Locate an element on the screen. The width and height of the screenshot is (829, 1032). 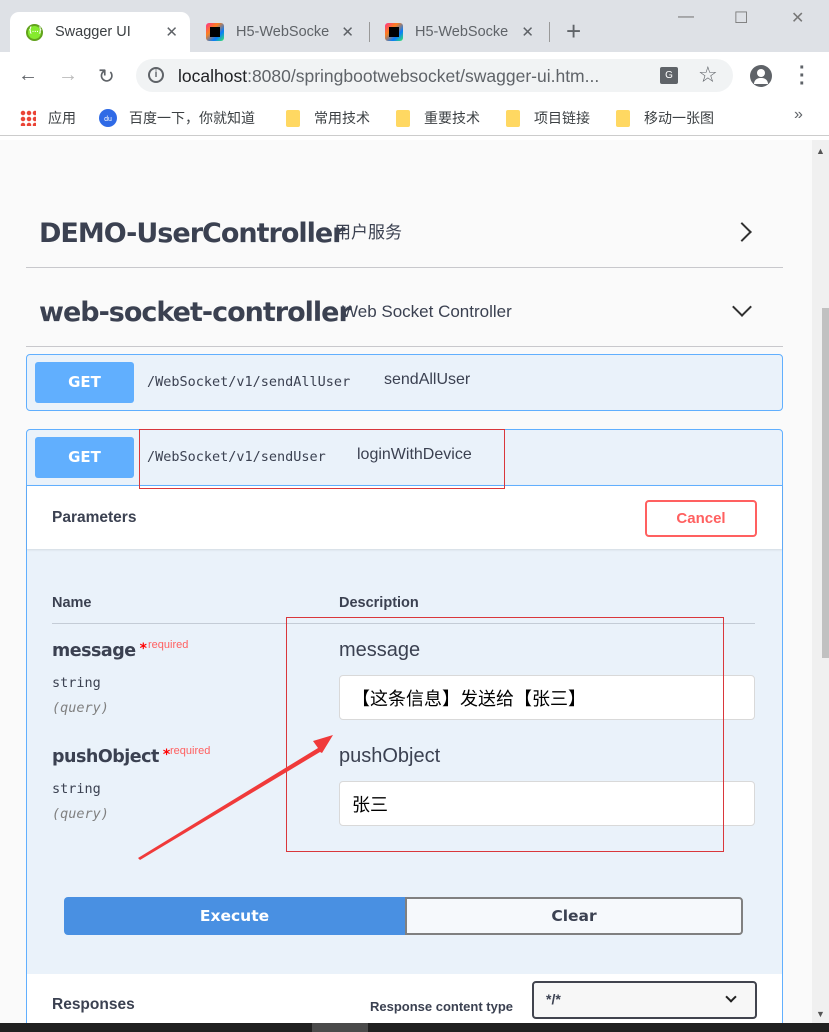
bookmark-apps: 应用 is located at coordinates (48, 118).